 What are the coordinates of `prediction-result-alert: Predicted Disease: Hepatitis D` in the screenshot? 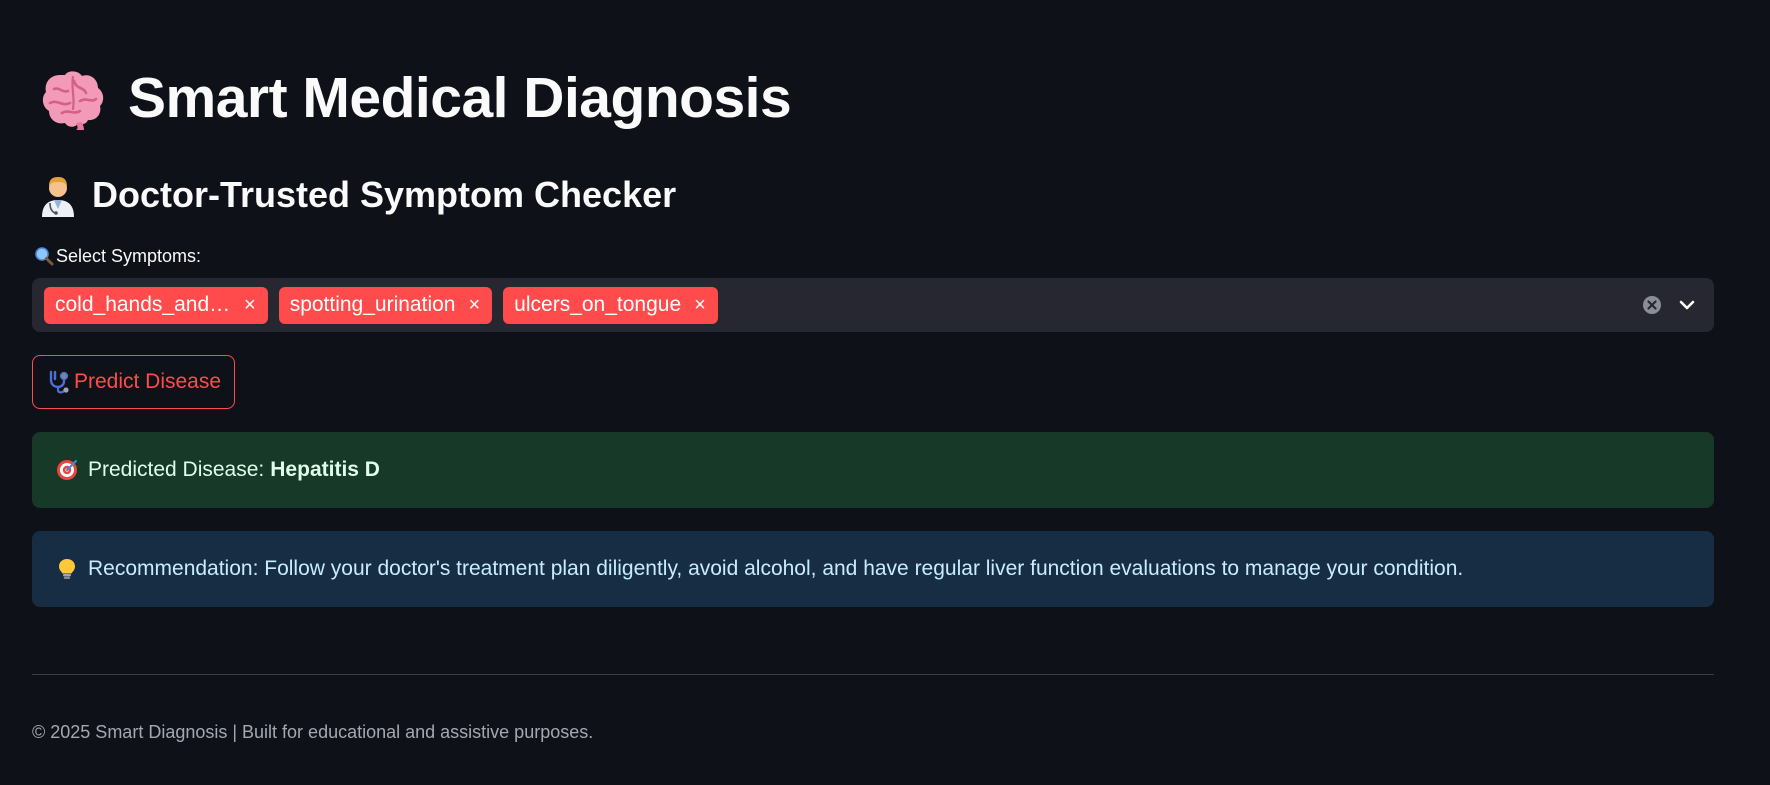 It's located at (873, 470).